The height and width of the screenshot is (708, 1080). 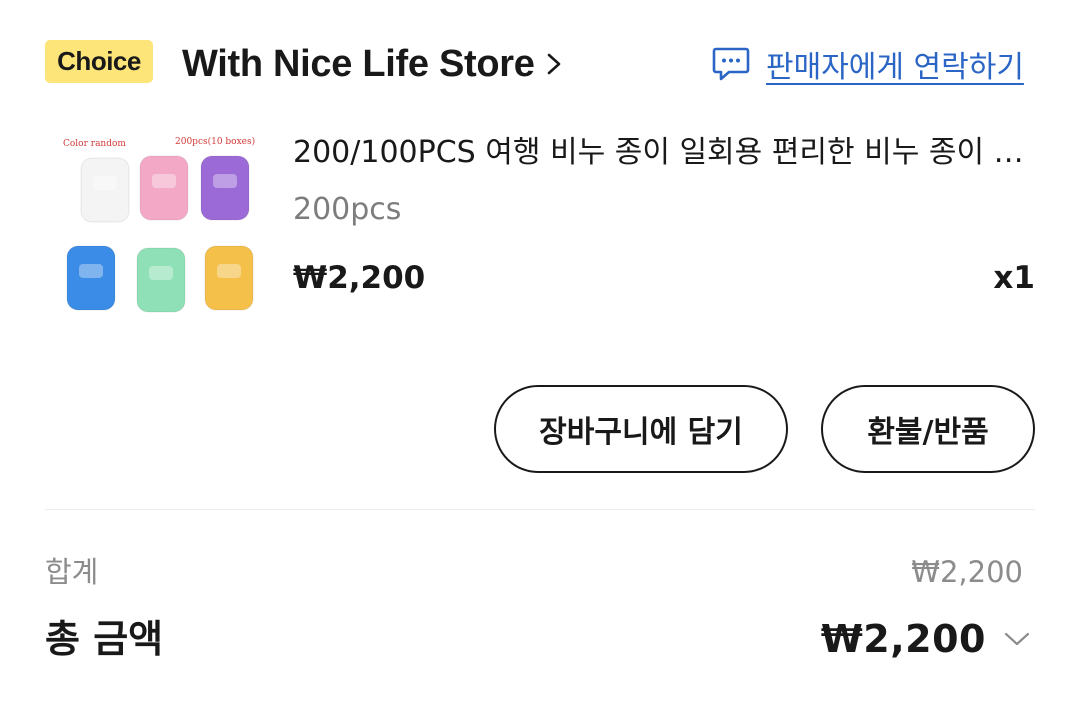 What do you see at coordinates (928, 429) in the screenshot?
I see `refund-return-button: 환불/반품` at bounding box center [928, 429].